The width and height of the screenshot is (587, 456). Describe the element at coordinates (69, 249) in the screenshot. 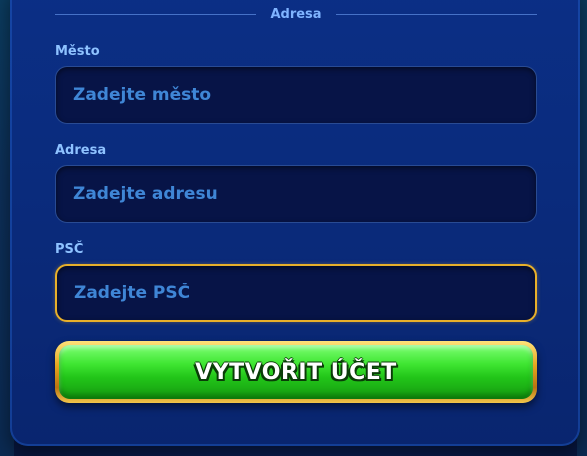

I see `postal-code-label: PSČ` at that location.